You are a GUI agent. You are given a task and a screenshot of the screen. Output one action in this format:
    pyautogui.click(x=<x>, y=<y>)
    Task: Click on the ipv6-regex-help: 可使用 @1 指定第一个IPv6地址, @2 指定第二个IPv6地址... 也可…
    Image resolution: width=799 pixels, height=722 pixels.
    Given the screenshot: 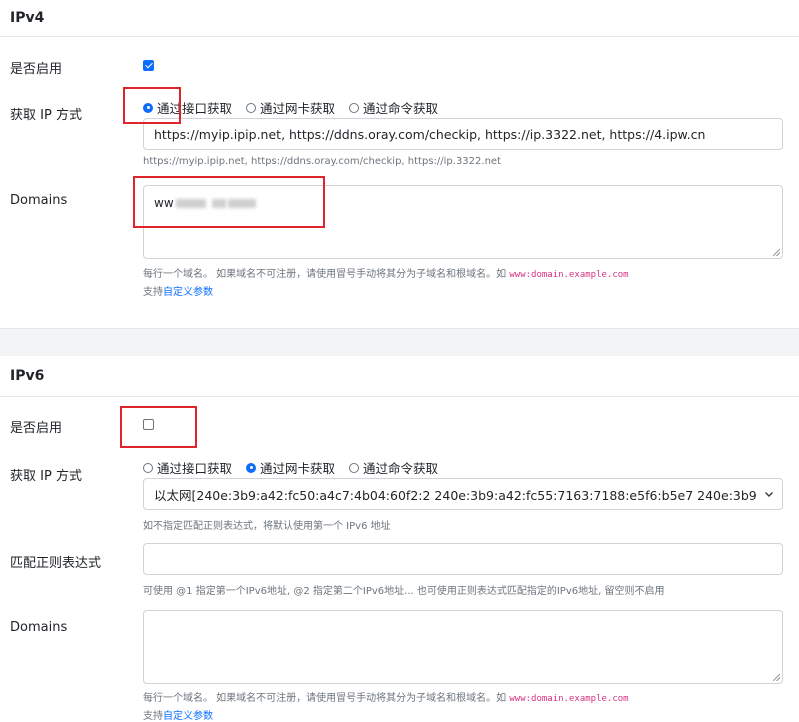 What is the action you would take?
    pyautogui.click(x=404, y=591)
    